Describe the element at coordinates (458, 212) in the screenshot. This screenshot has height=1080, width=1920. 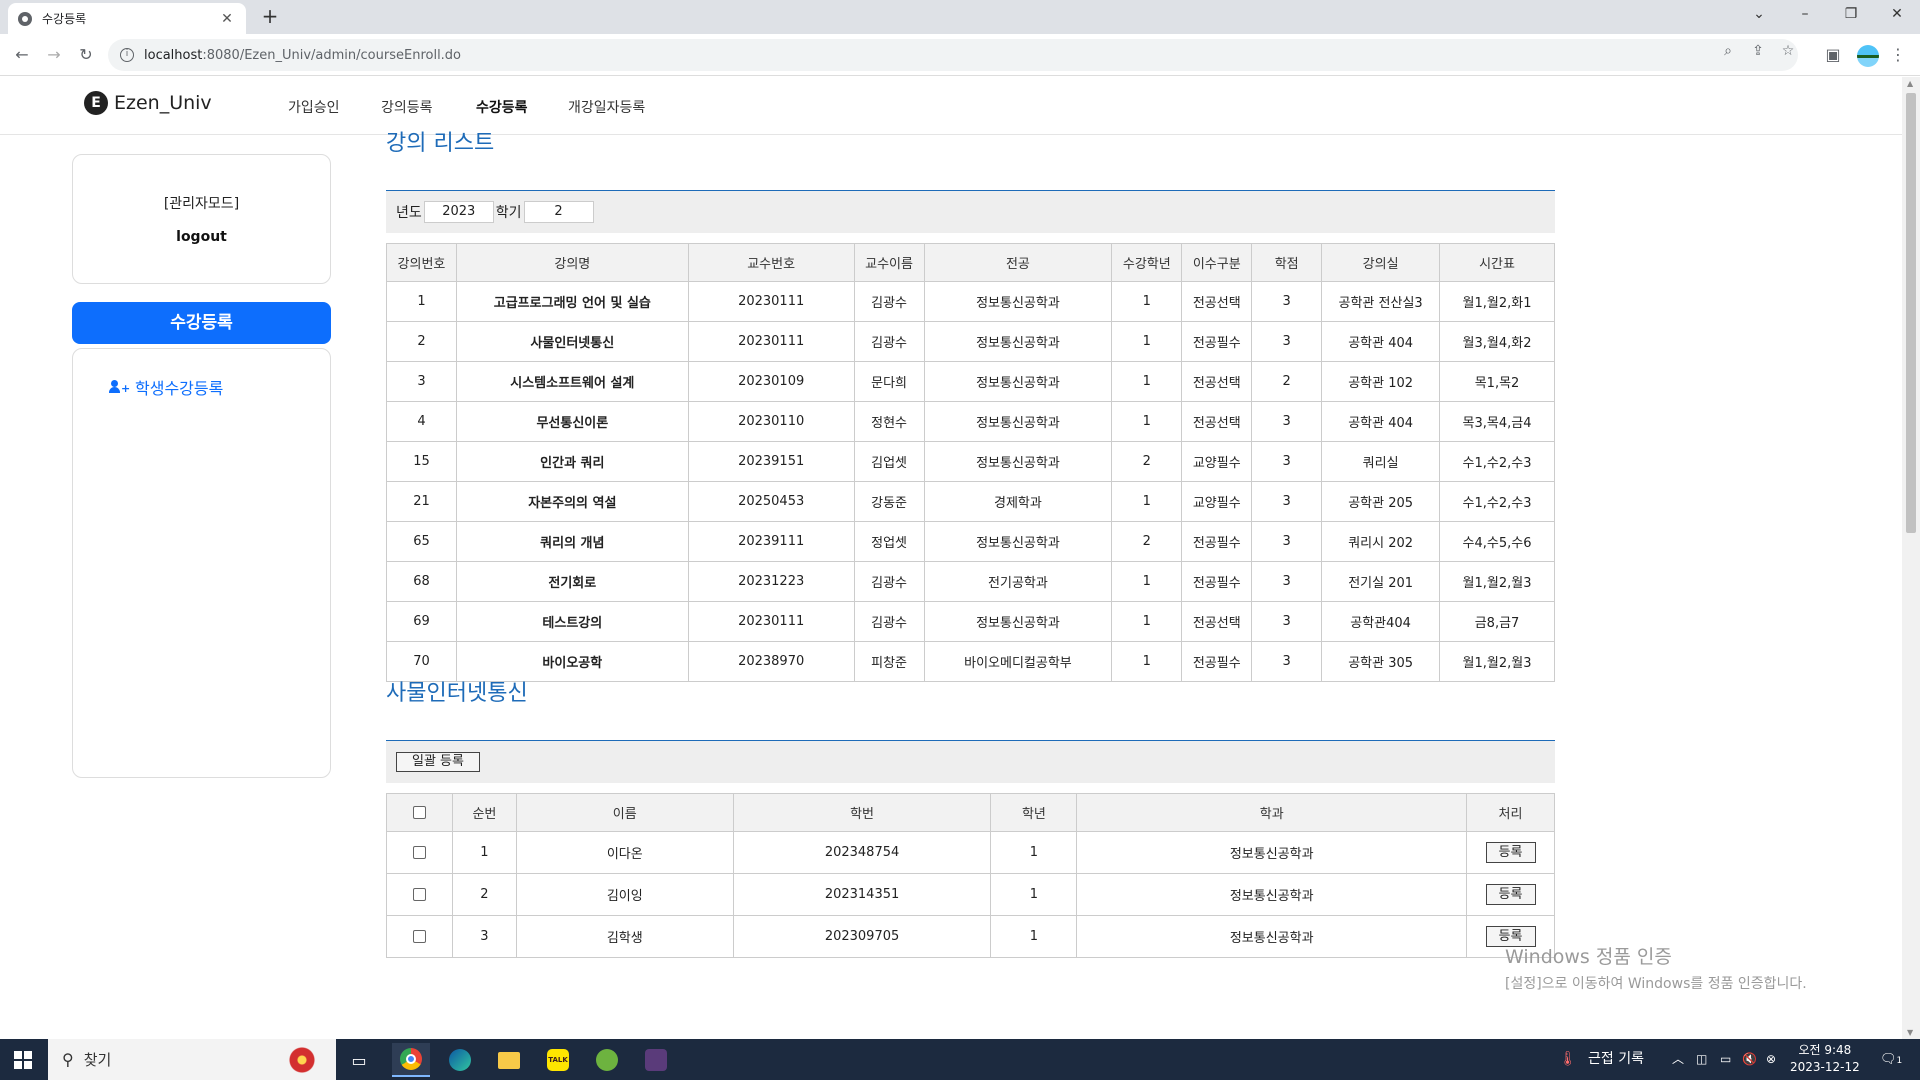
I see `year-input: 2023` at that location.